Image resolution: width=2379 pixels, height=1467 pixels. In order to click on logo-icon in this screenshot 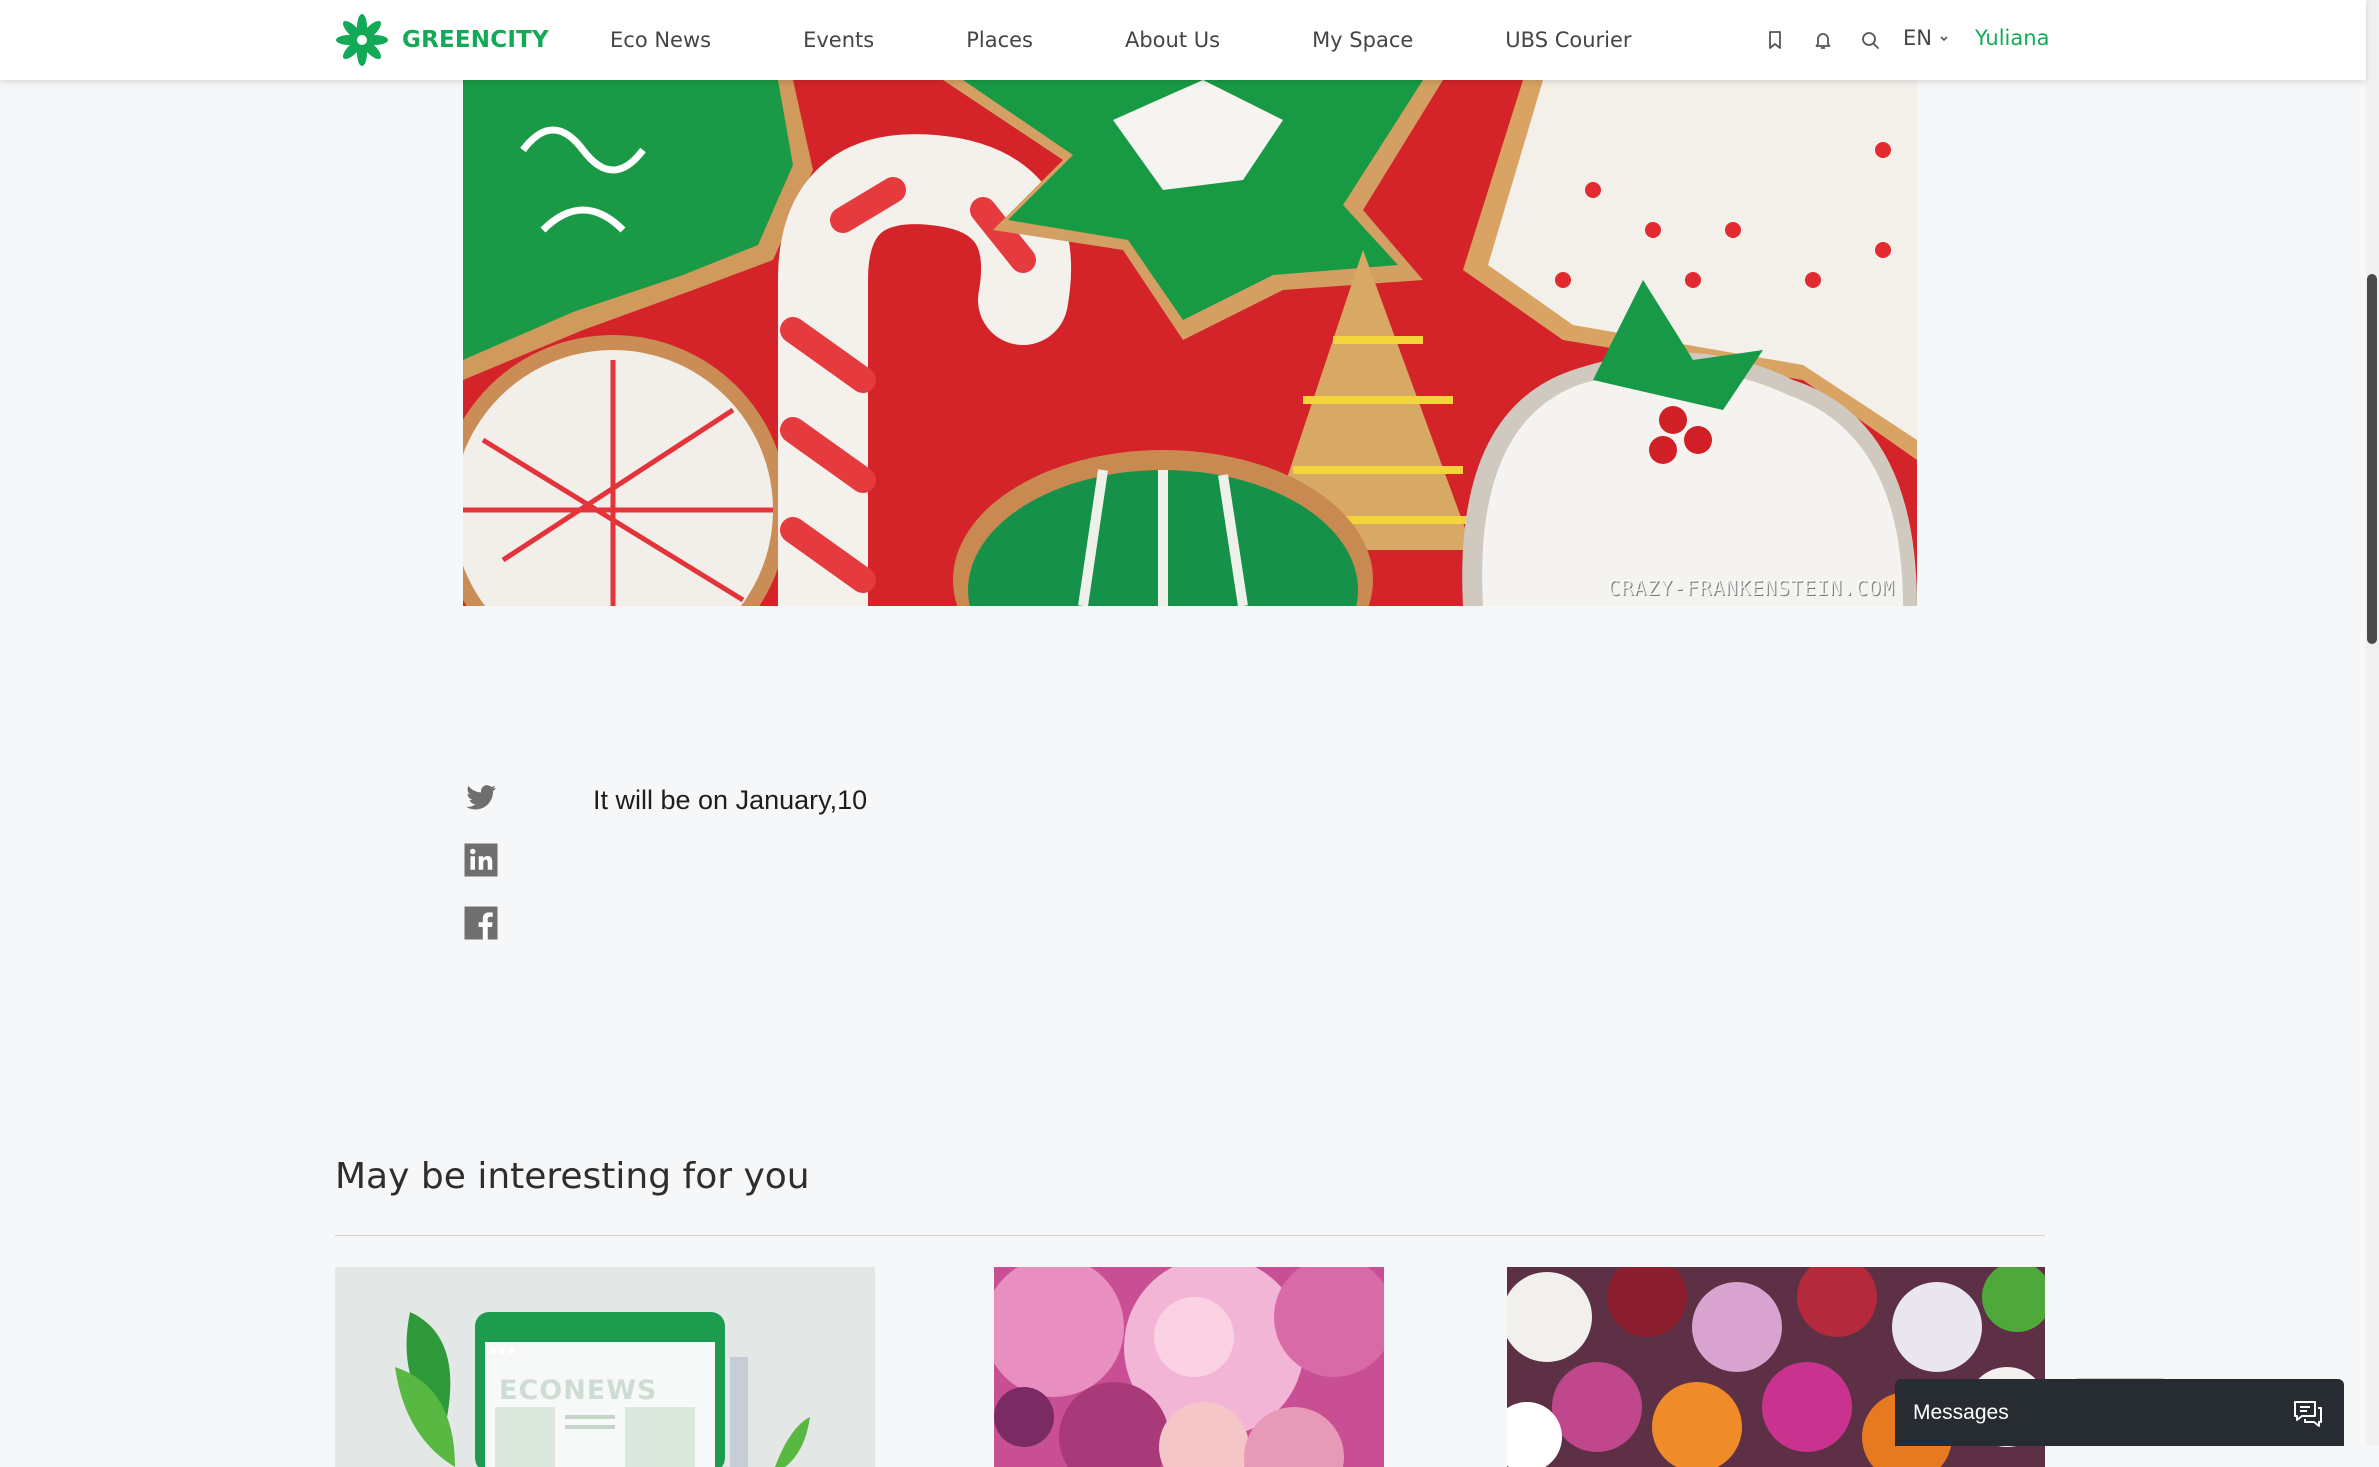, I will do `click(362, 40)`.